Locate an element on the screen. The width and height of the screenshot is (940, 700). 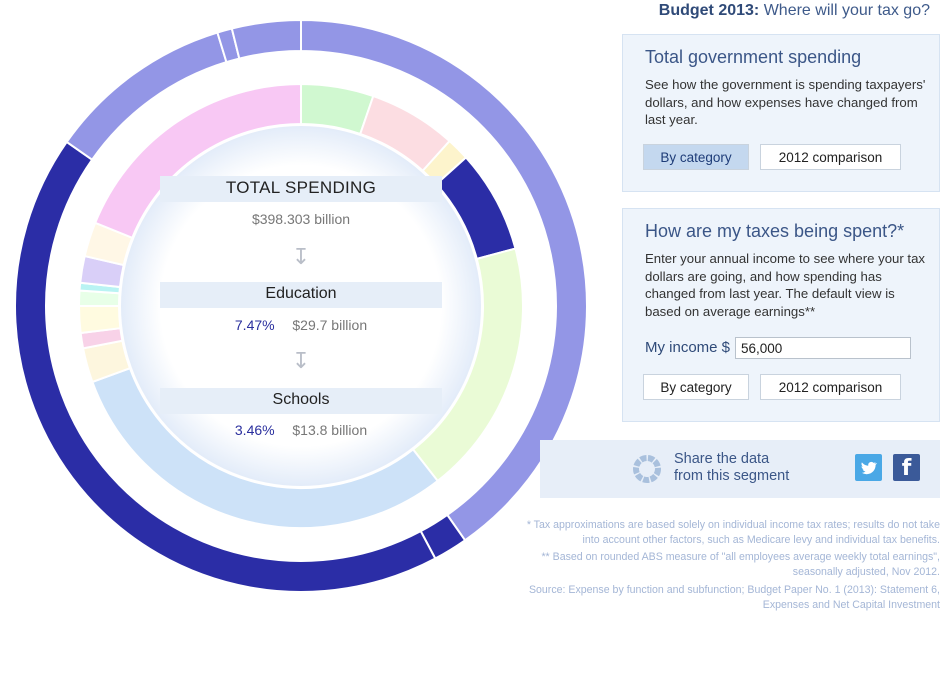
page-title: Budget 2013: Where will your tax go? is located at coordinates (794, 11).